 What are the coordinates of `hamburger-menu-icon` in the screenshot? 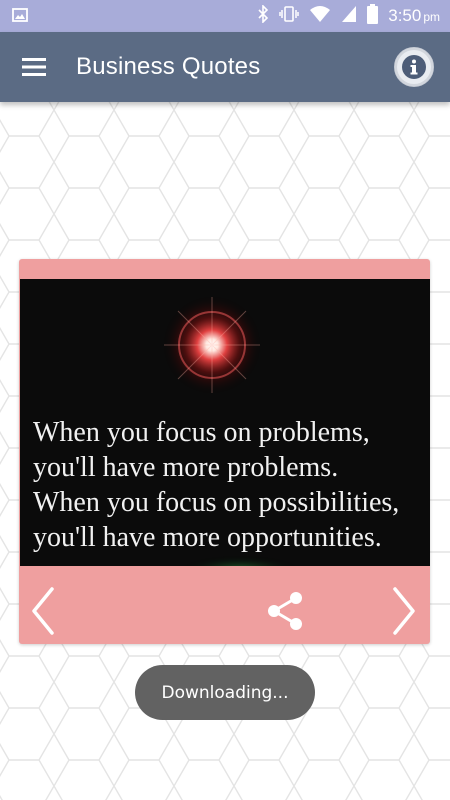 It's located at (34, 67).